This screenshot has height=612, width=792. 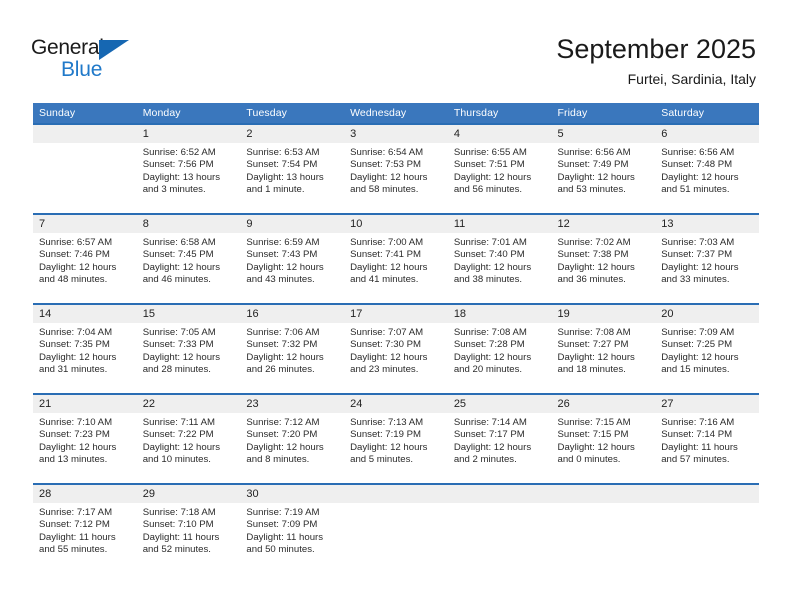 What do you see at coordinates (85, 404) in the screenshot?
I see `day-number: 21` at bounding box center [85, 404].